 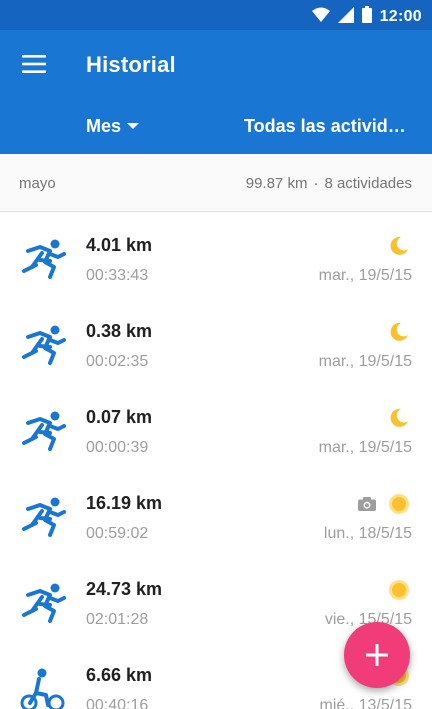 I want to click on month-filter-label: Mes, so click(x=104, y=126).